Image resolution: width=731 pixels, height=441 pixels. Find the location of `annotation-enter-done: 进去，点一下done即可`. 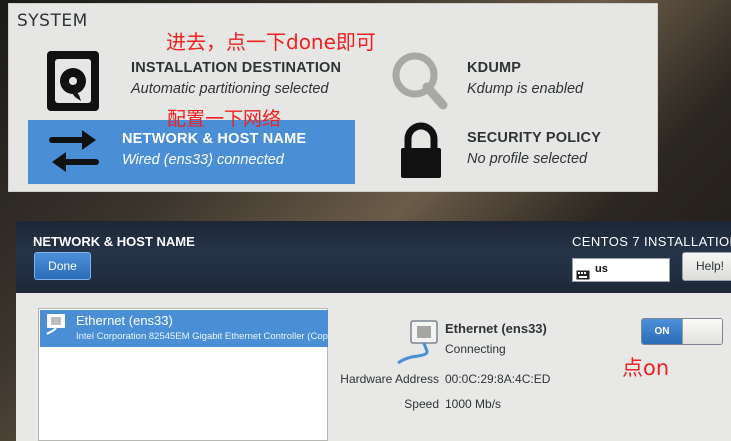

annotation-enter-done: 进去，点一下done即可 is located at coordinates (271, 42).